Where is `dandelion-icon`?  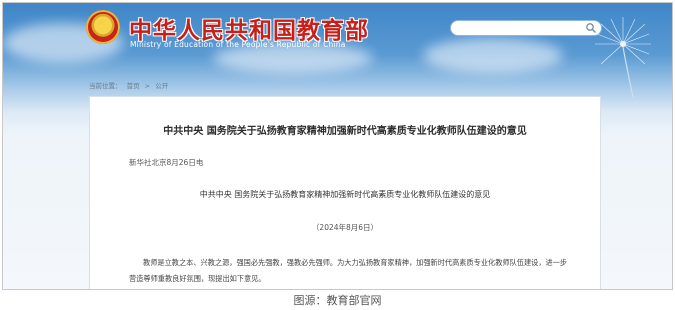 dandelion-icon is located at coordinates (623, 57).